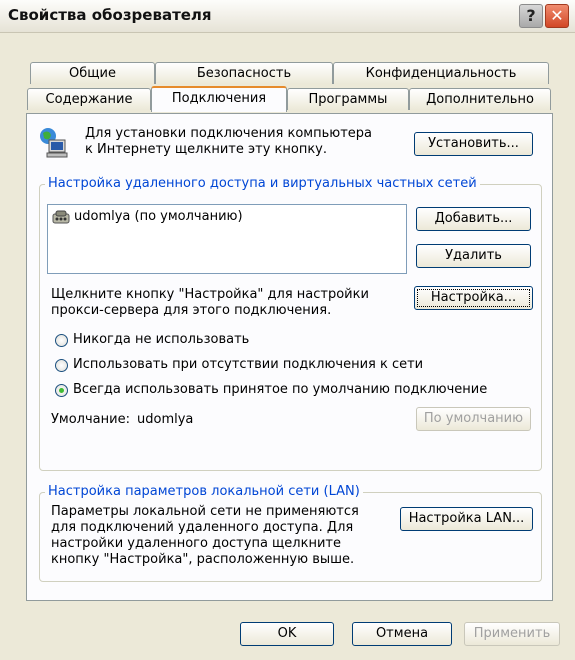 Image resolution: width=575 pixels, height=660 pixels. I want to click on apply-button: Применить, so click(512, 634).